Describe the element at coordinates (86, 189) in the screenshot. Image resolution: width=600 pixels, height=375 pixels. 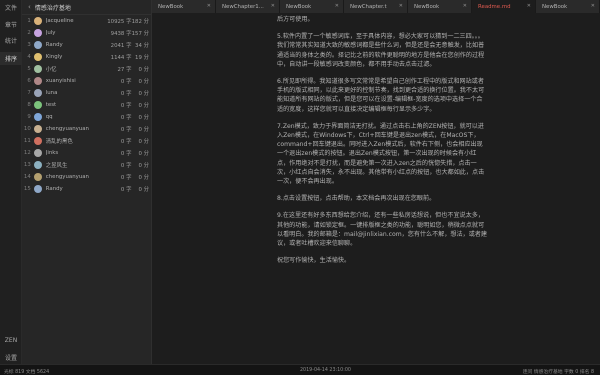
I see `ranking-row: 15 Randy 0 字 0 分` at that location.